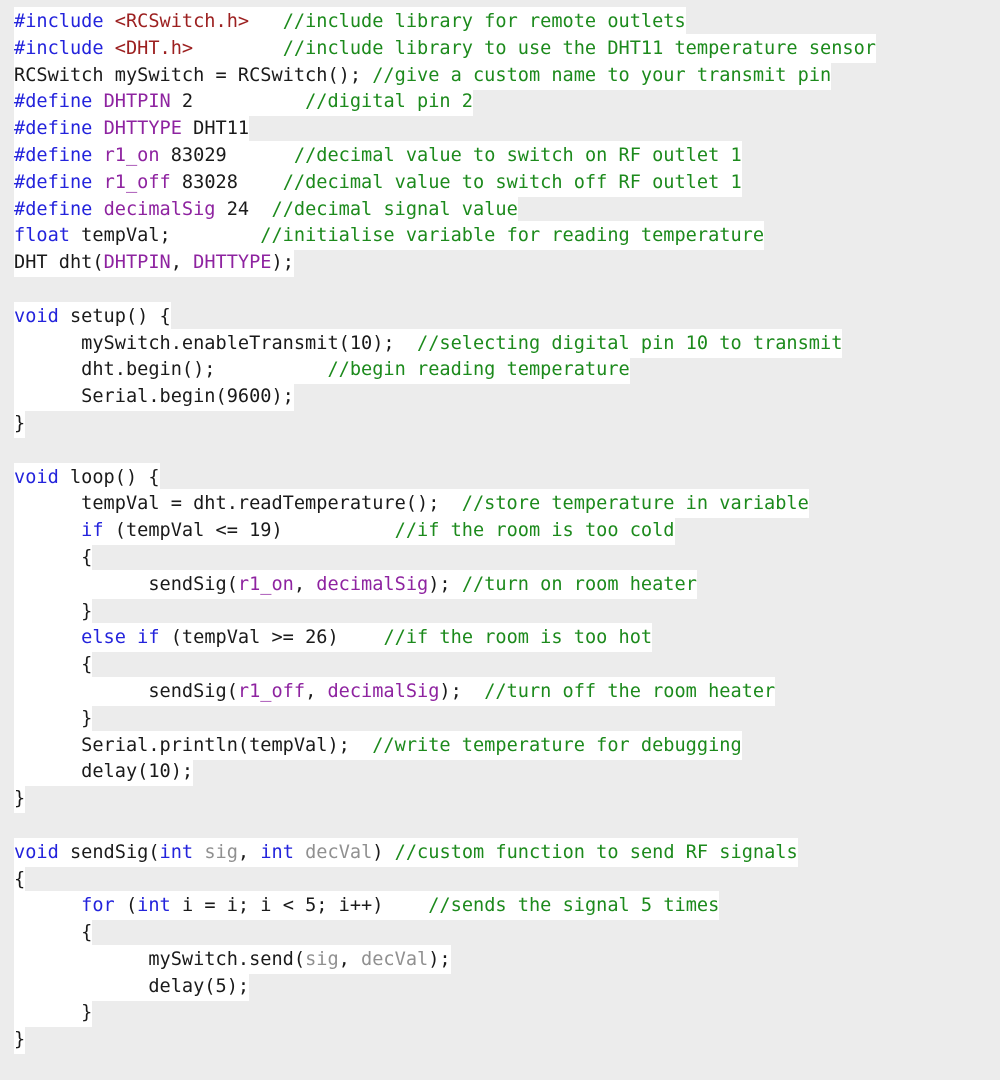 The width and height of the screenshot is (1000, 1080). I want to click on code-token-pln: 2, so click(182, 102).